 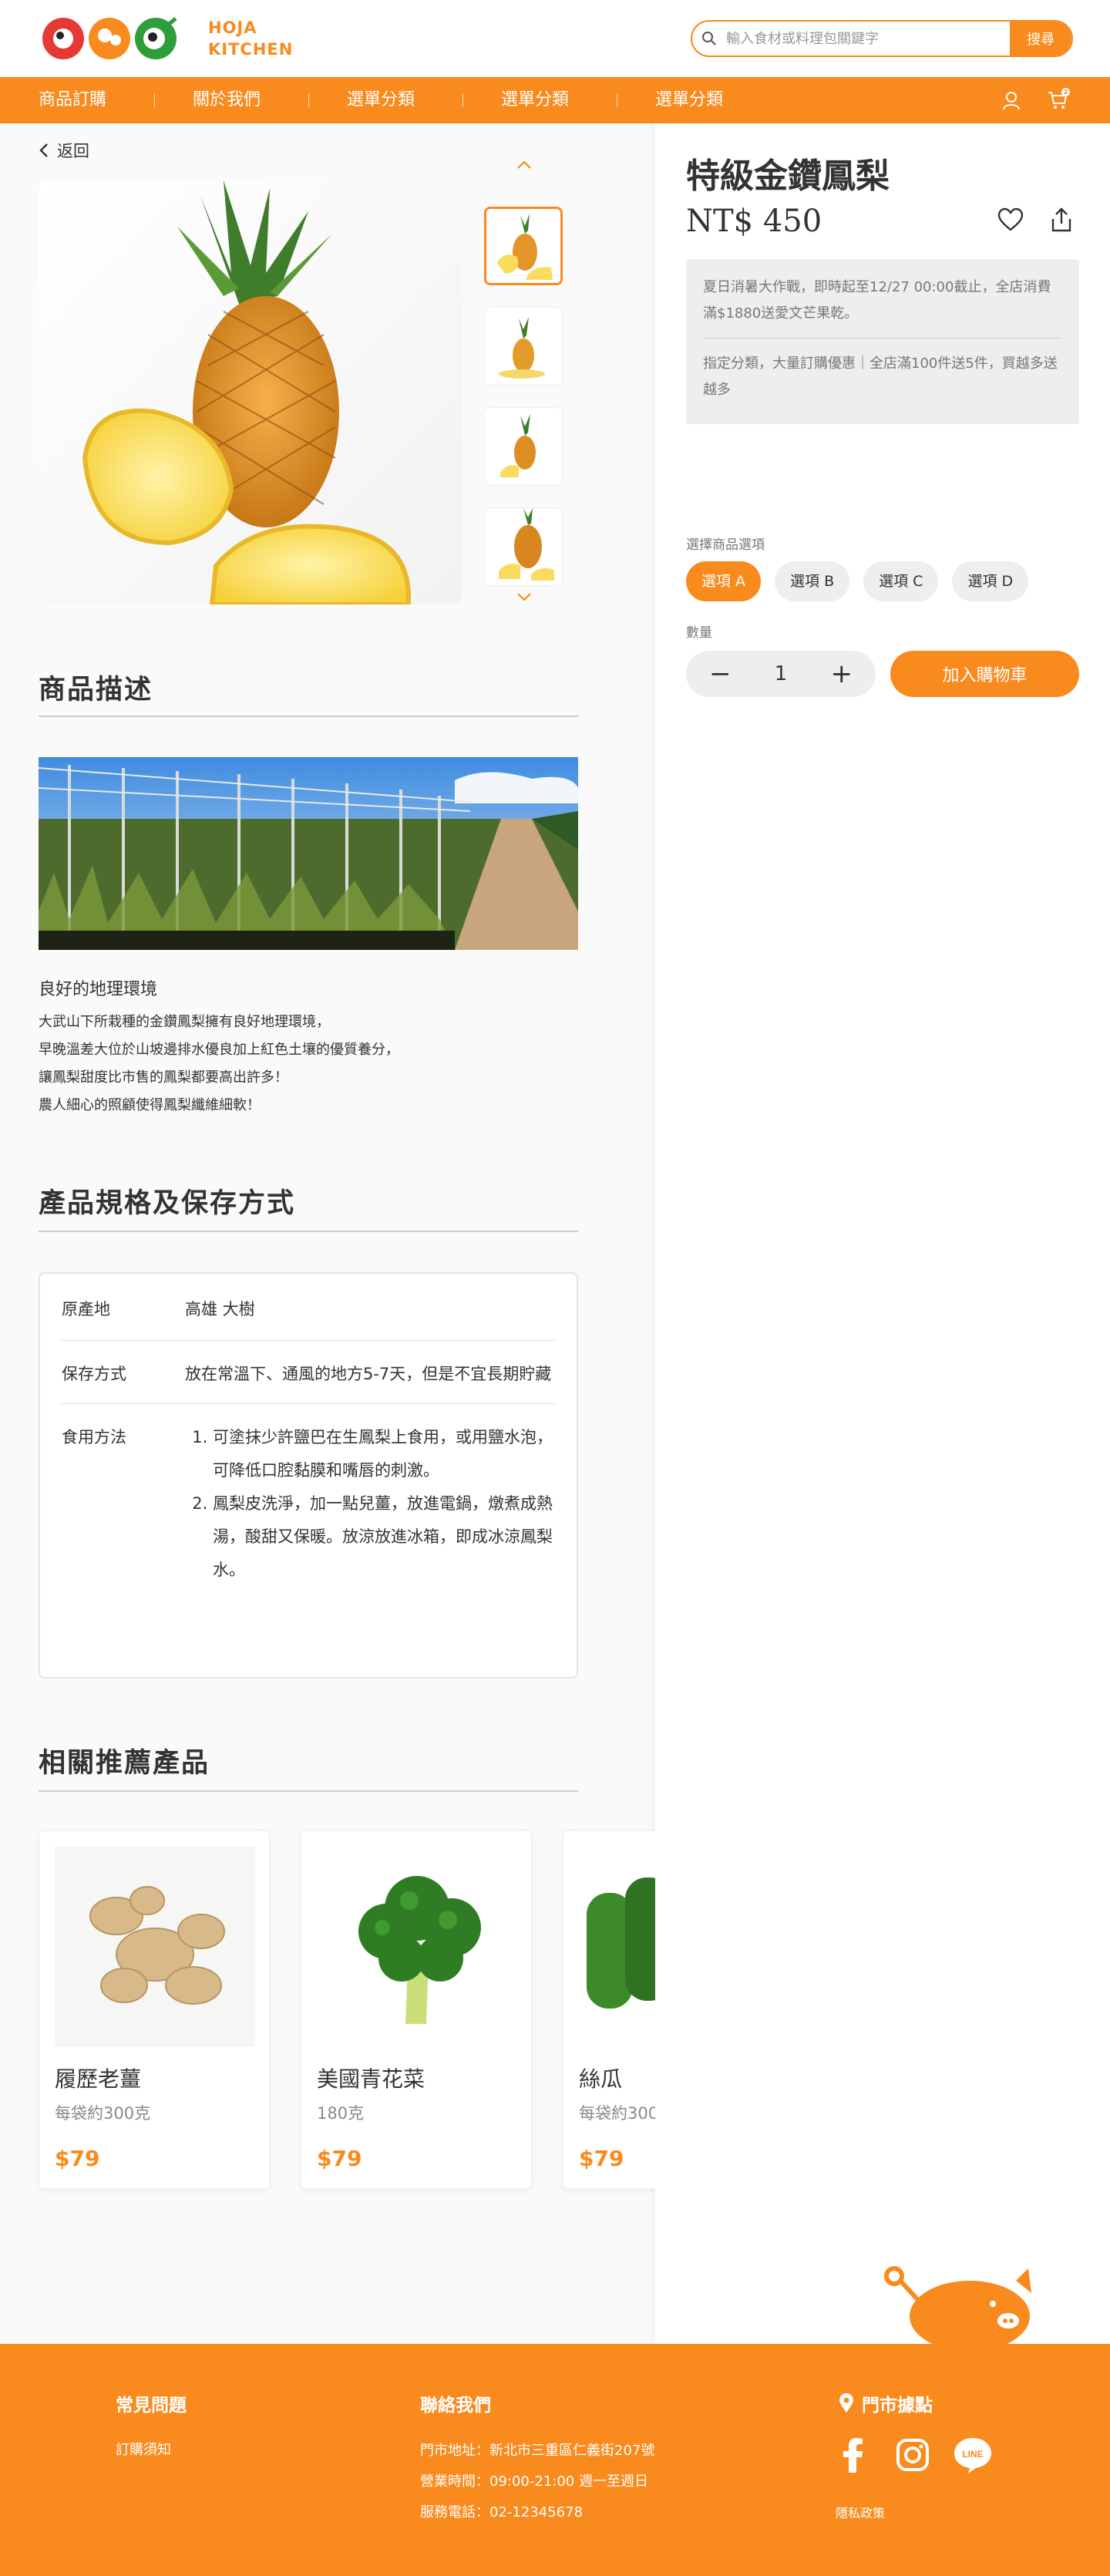 I want to click on option-a-button: 選項 A, so click(x=724, y=581).